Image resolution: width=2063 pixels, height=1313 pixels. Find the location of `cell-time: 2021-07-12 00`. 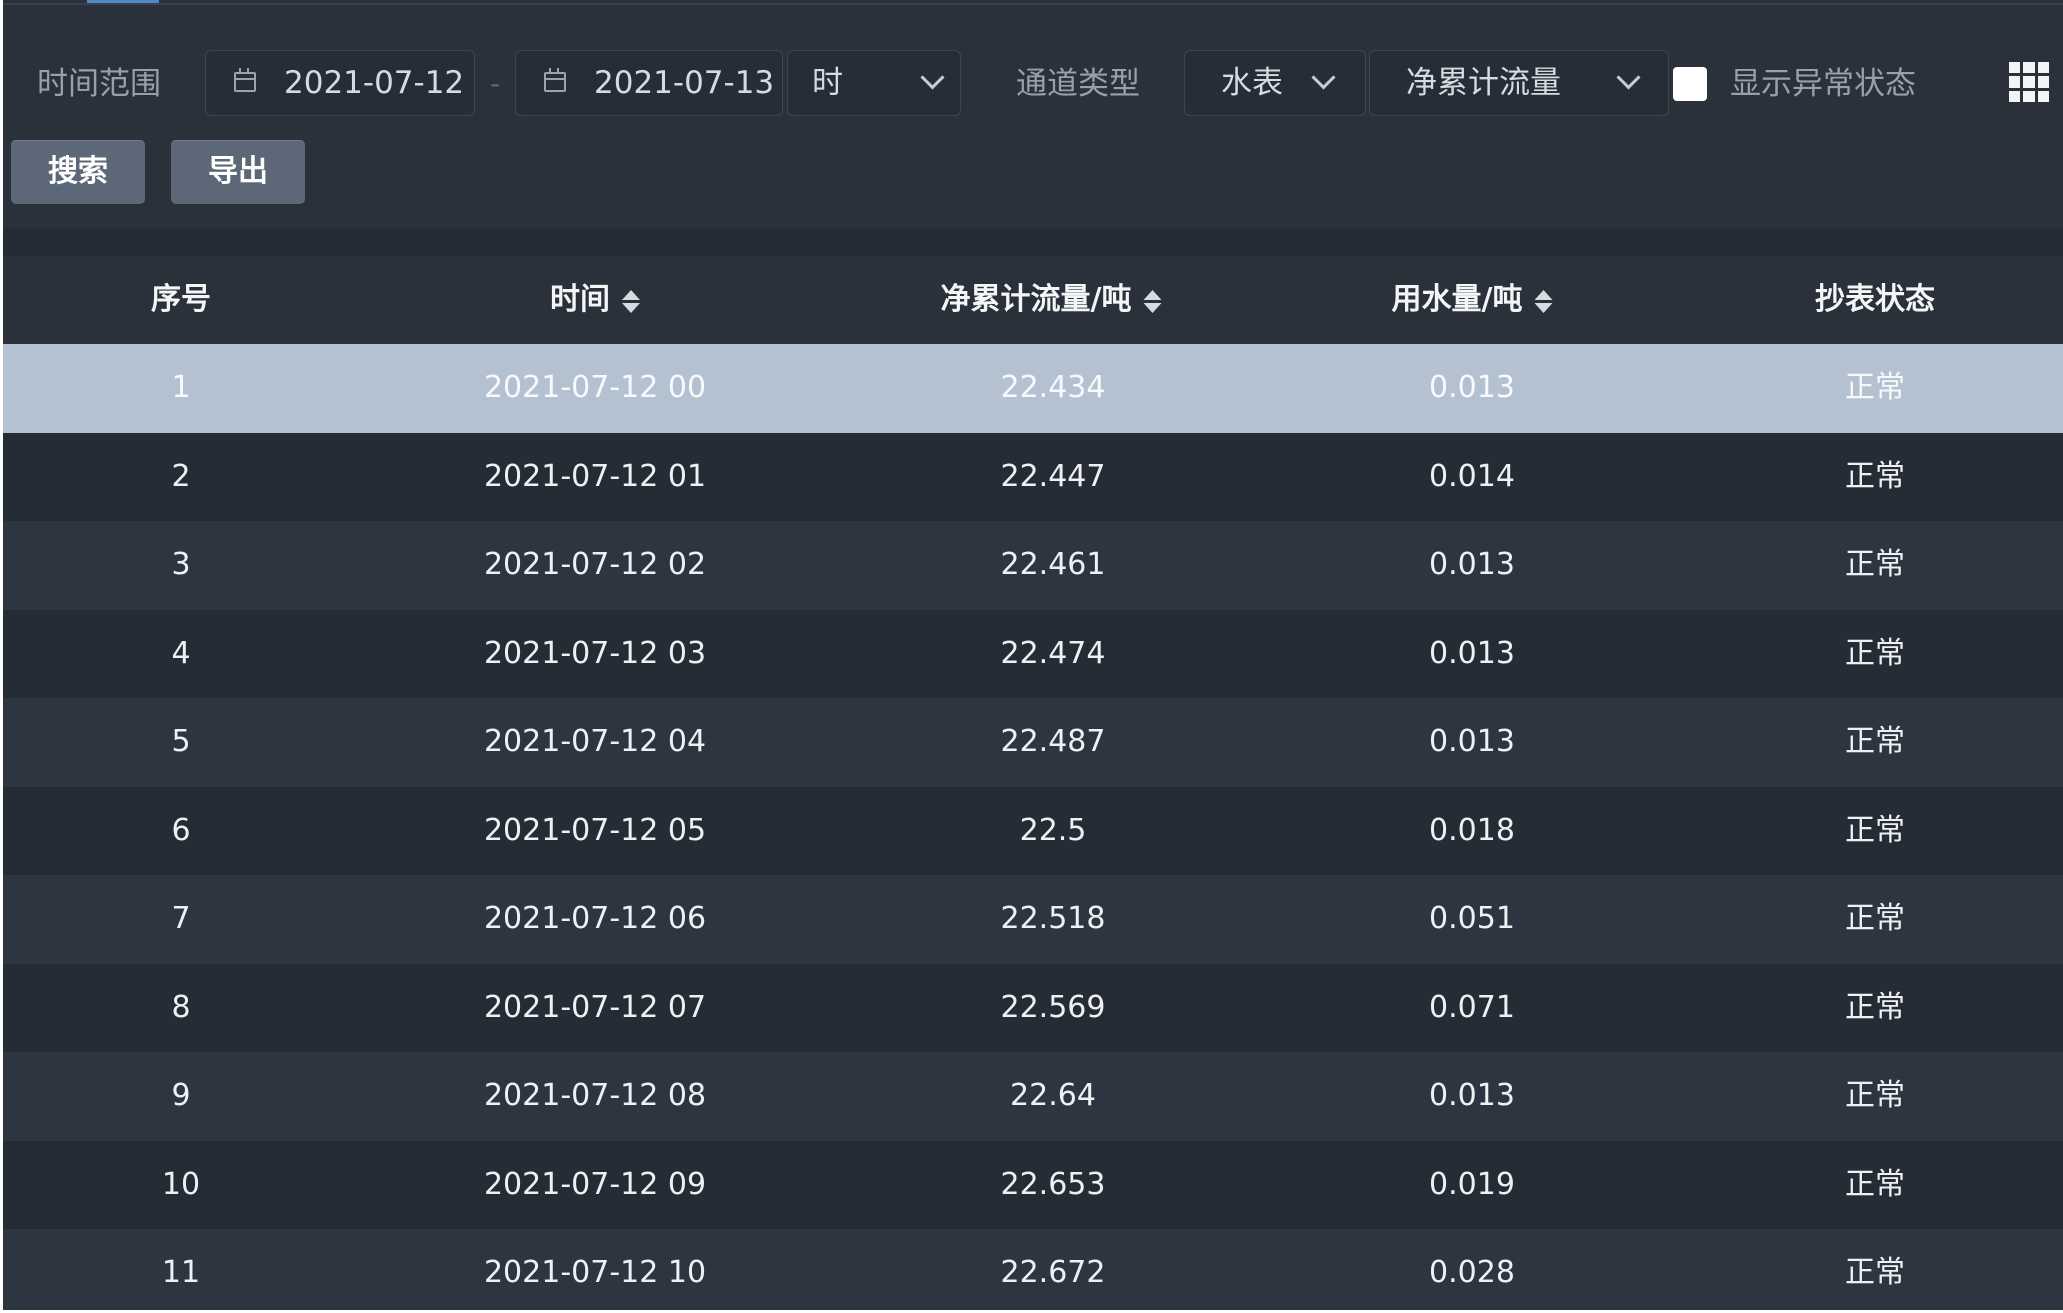

cell-time: 2021-07-12 00 is located at coordinates (595, 387).